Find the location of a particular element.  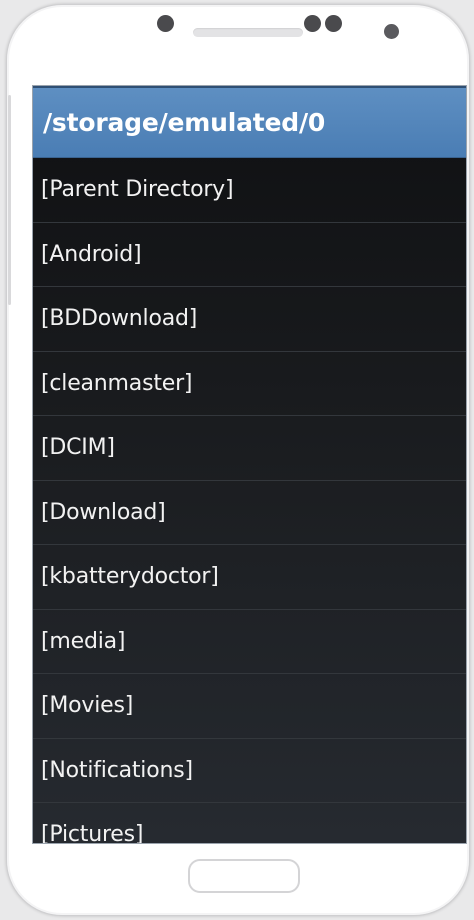

list-item-label: [media] is located at coordinates (83, 641).